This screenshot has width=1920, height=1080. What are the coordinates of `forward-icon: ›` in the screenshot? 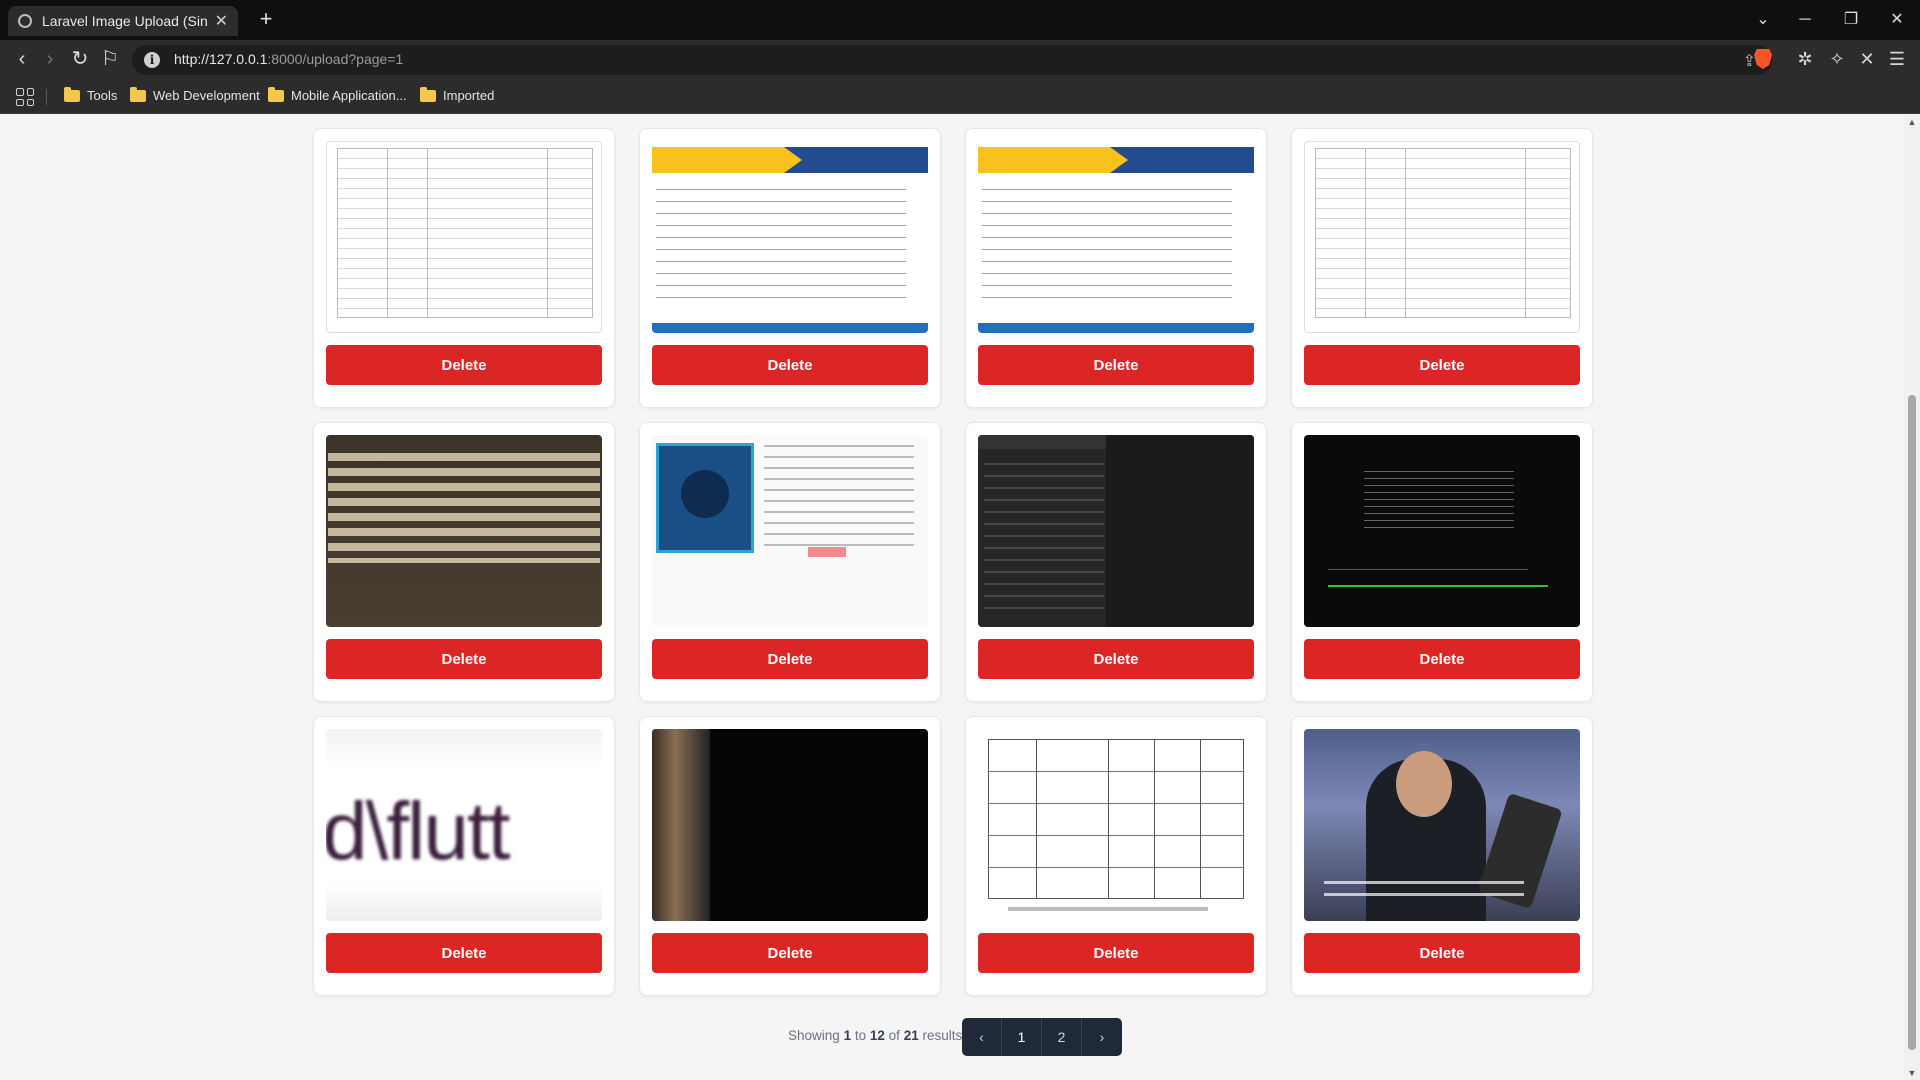 It's located at (50, 60).